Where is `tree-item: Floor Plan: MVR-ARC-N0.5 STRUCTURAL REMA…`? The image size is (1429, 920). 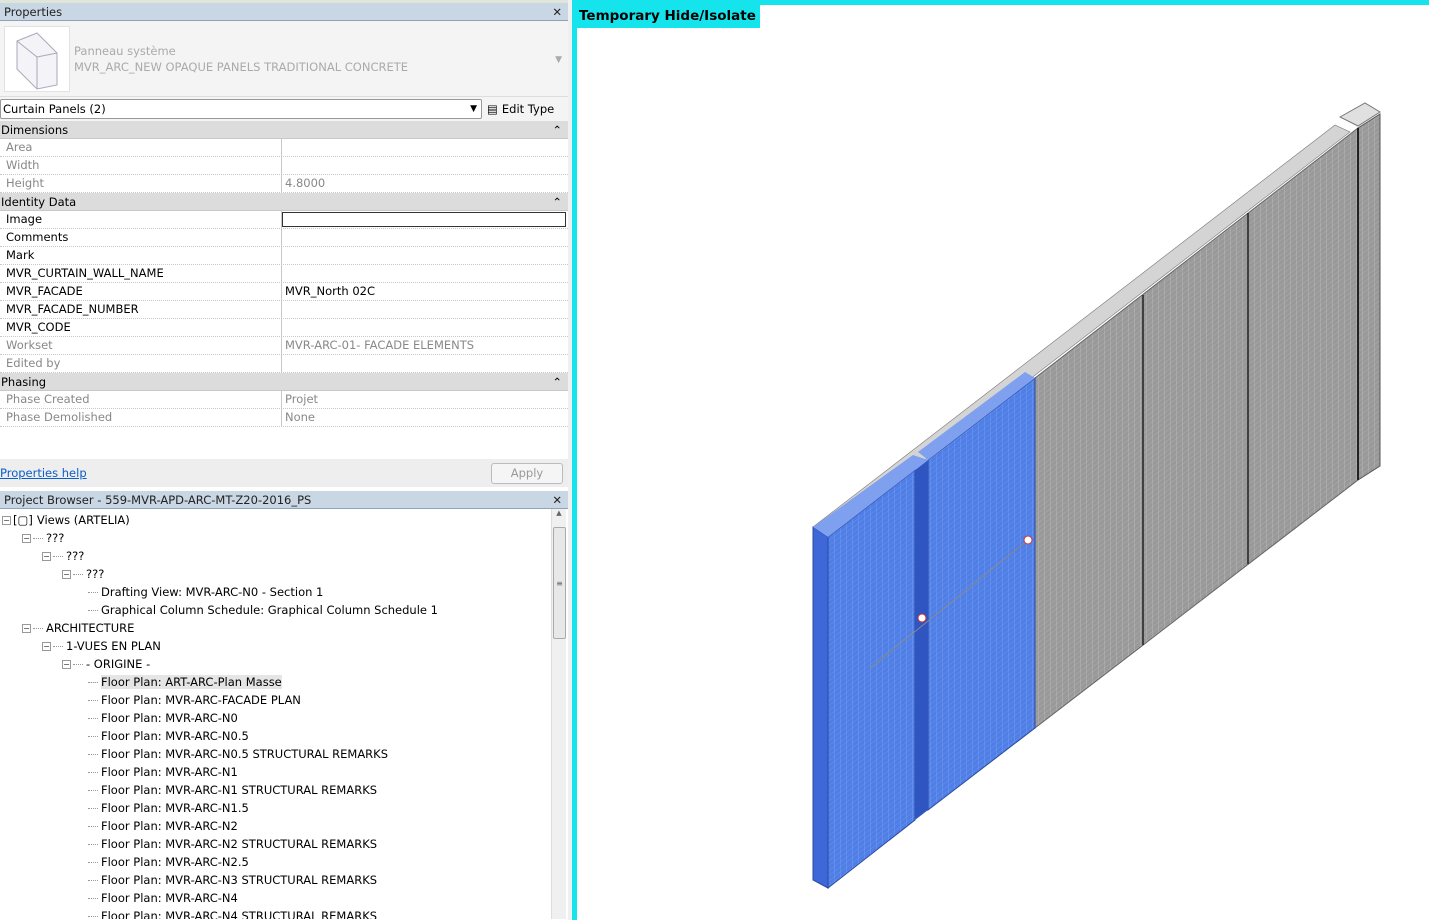
tree-item: Floor Plan: MVR-ARC-N0.5 STRUCTURAL REMA… is located at coordinates (238, 754).